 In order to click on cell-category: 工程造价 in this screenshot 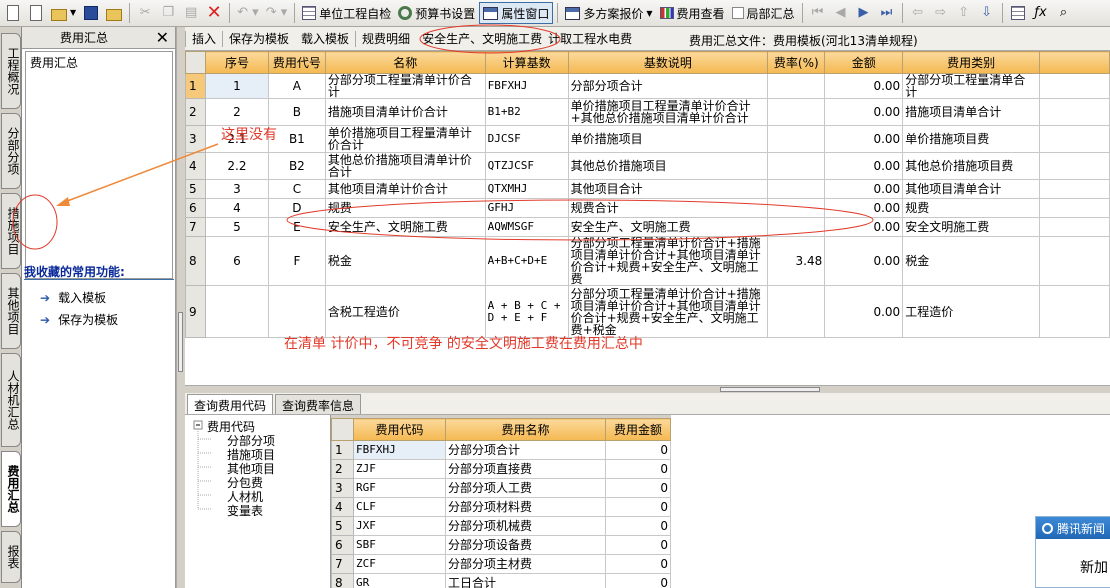, I will do `click(971, 311)`.